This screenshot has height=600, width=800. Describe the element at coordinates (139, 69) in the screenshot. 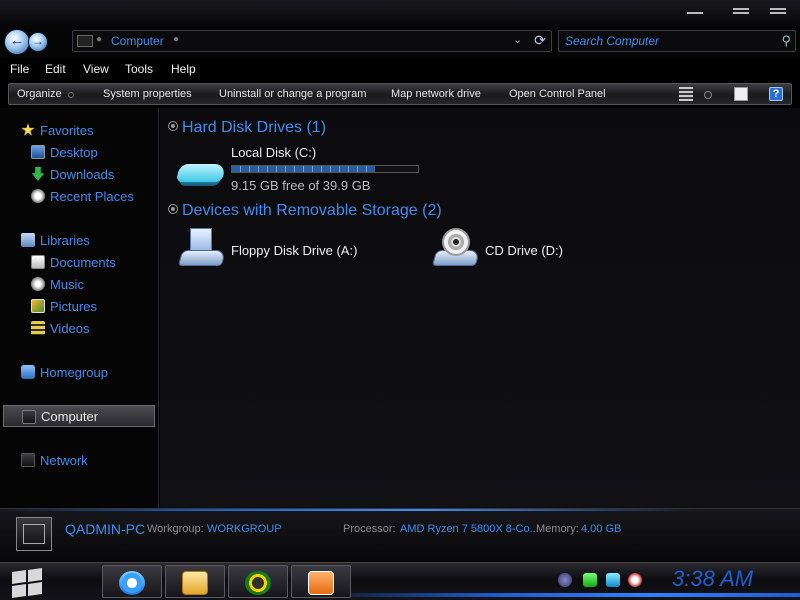

I see `menu-tools: Tools` at that location.